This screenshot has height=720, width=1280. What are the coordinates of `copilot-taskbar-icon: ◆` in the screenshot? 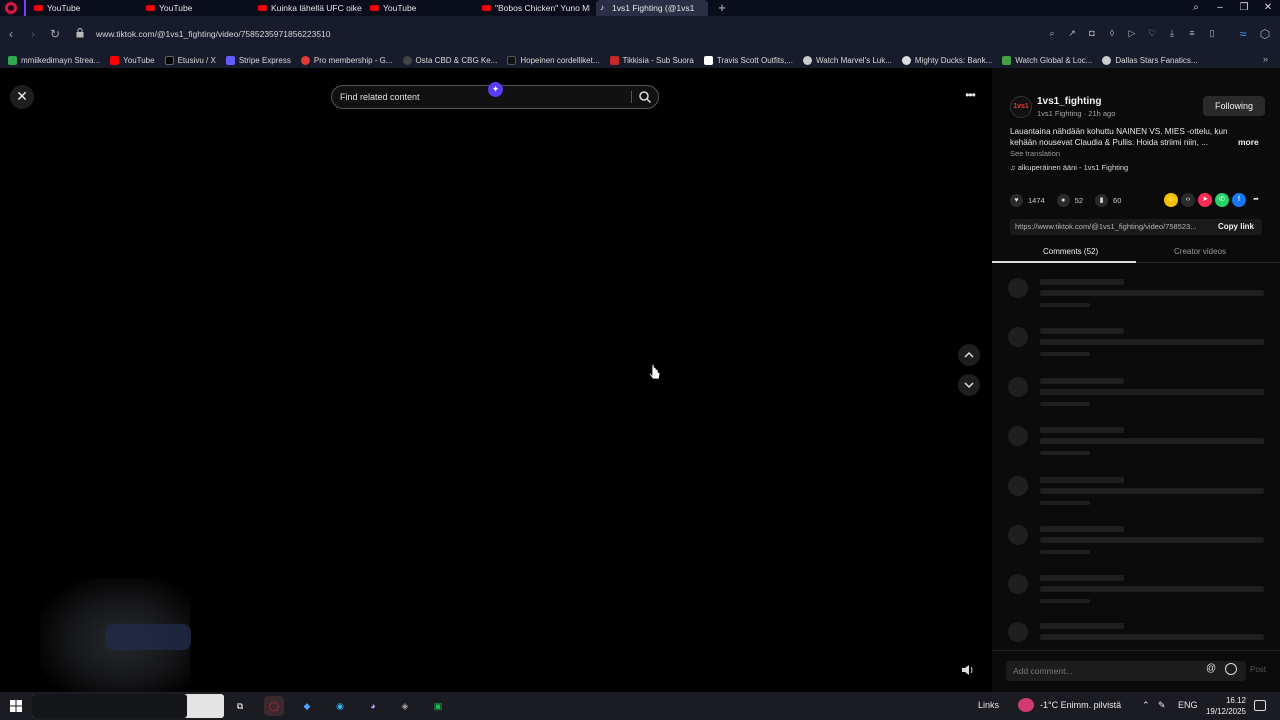 It's located at (307, 706).